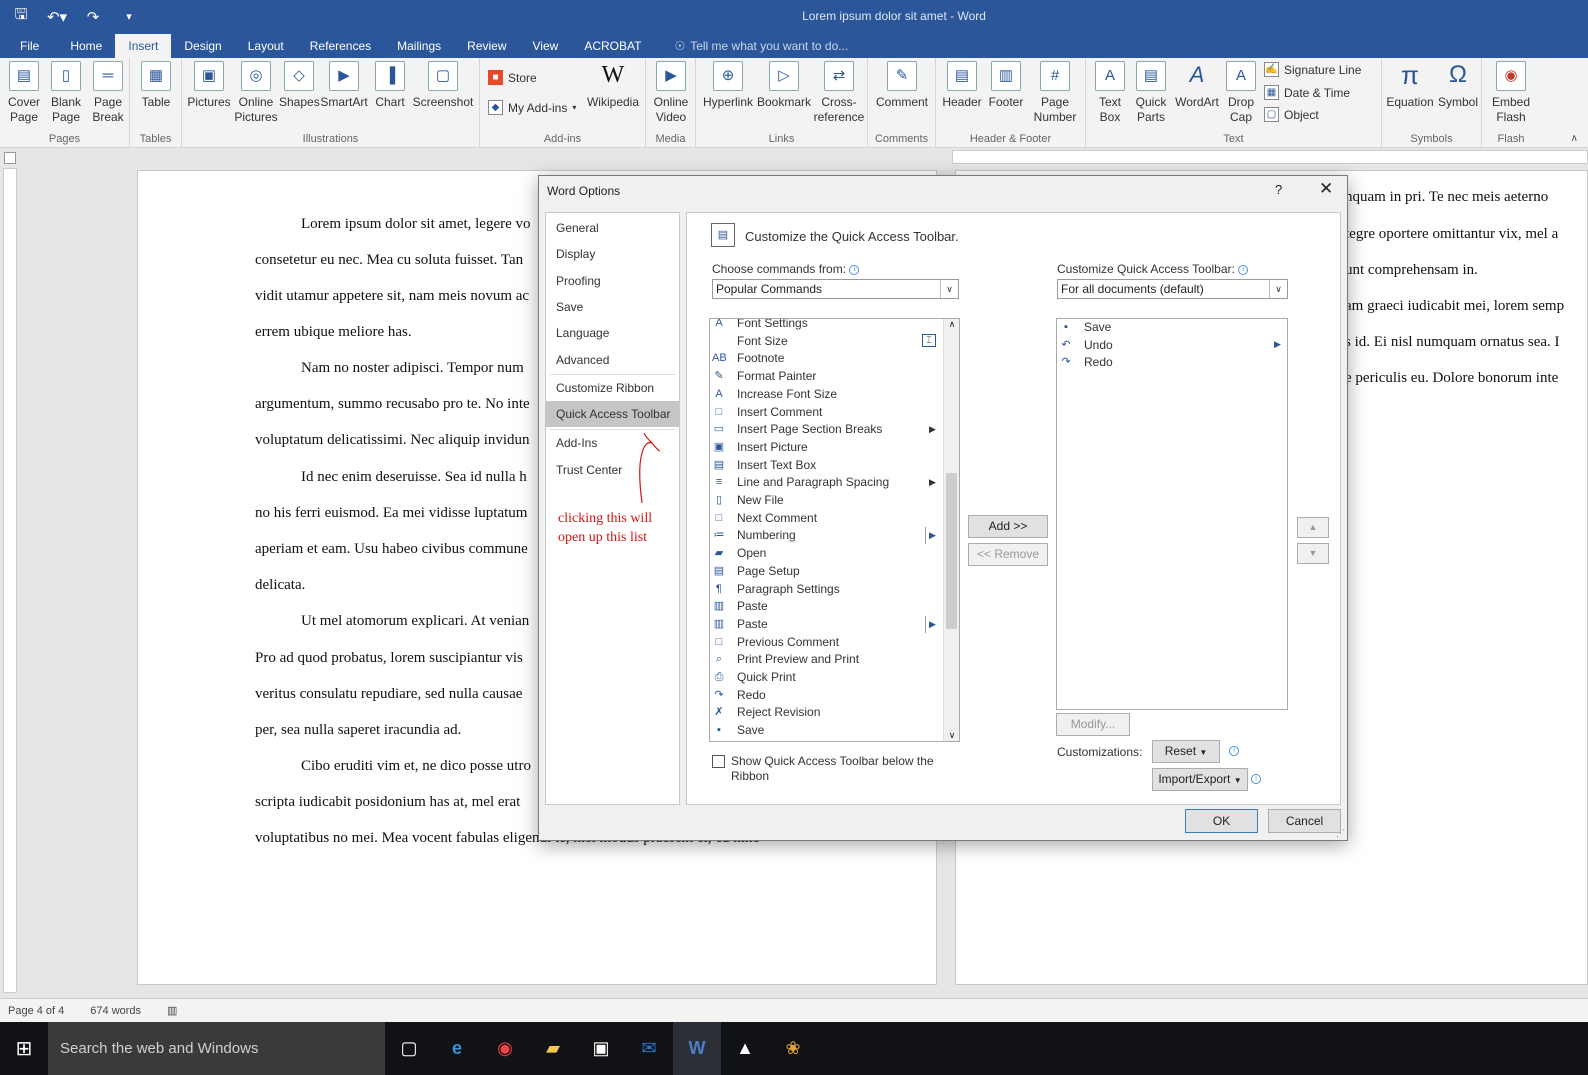 This screenshot has width=1588, height=1075. I want to click on nav-save: Save, so click(612, 307).